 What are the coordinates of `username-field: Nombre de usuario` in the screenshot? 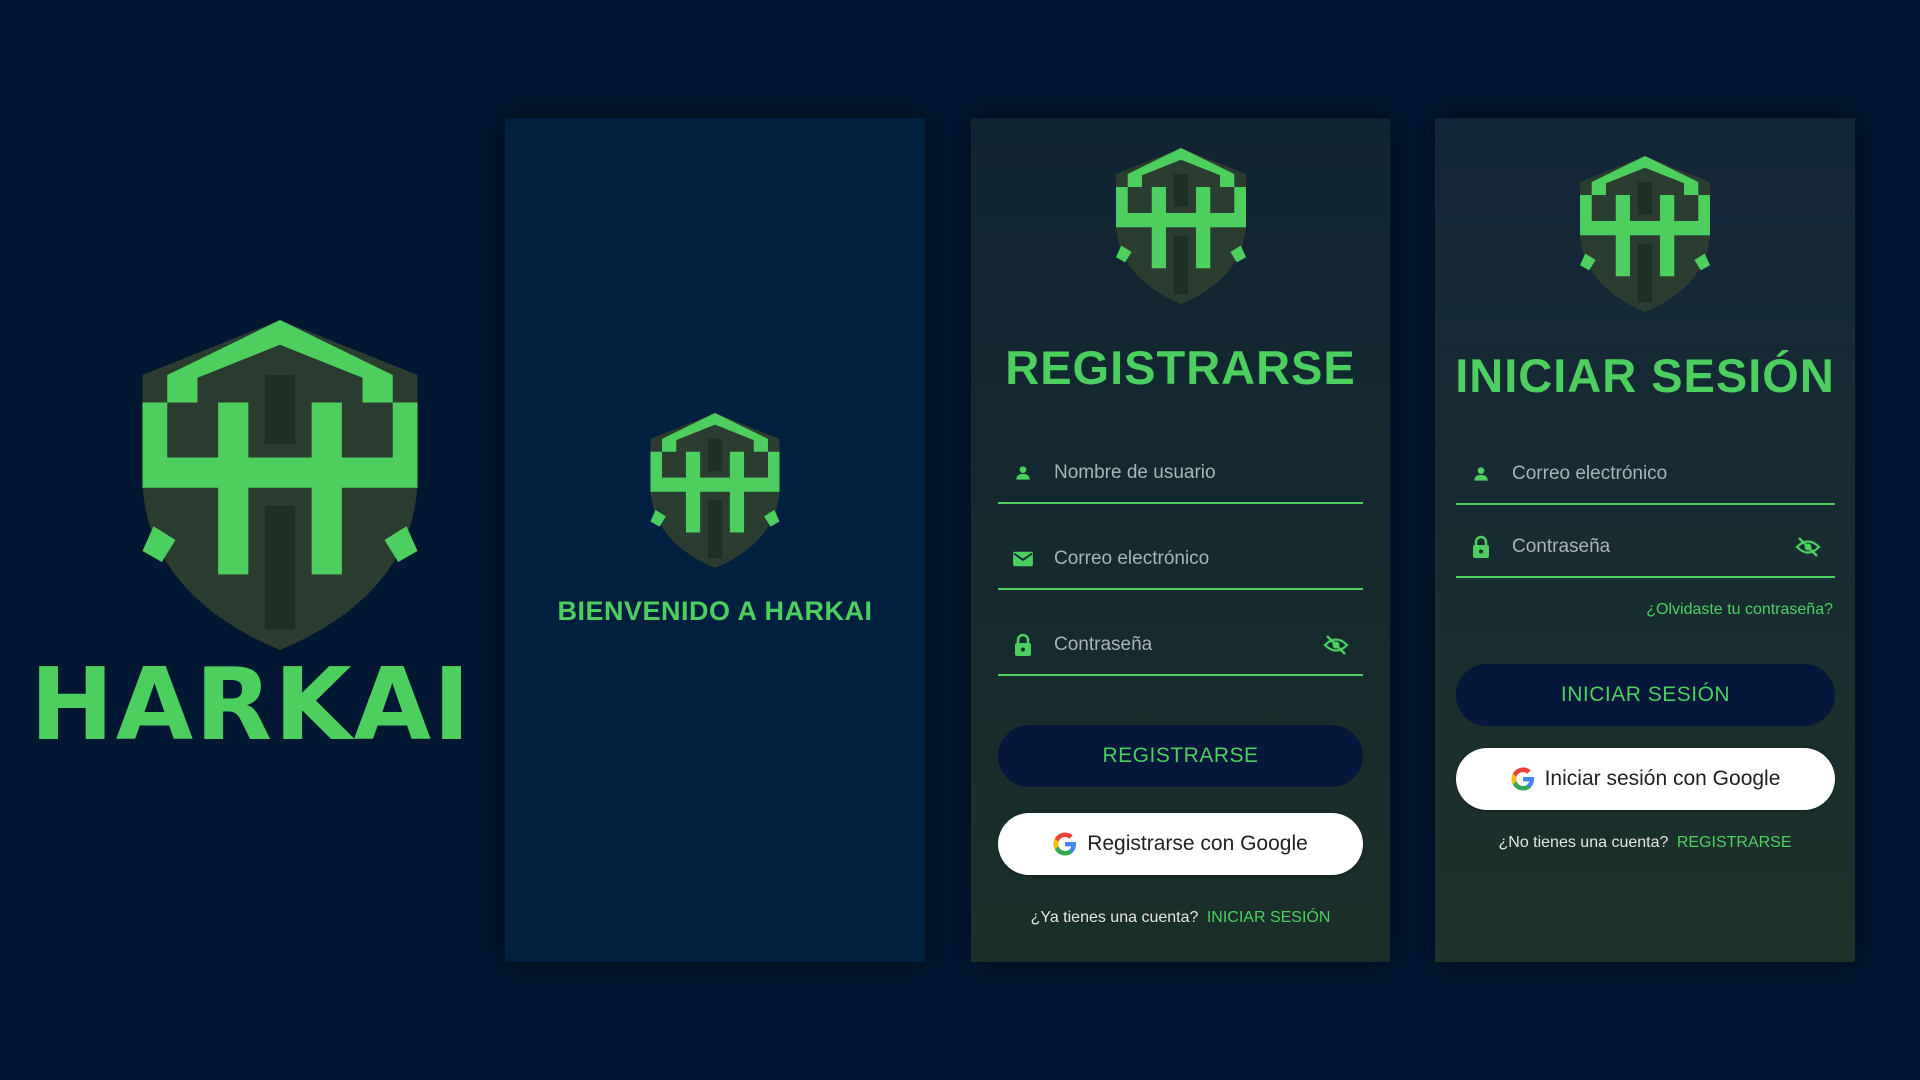 It's located at (1180, 474).